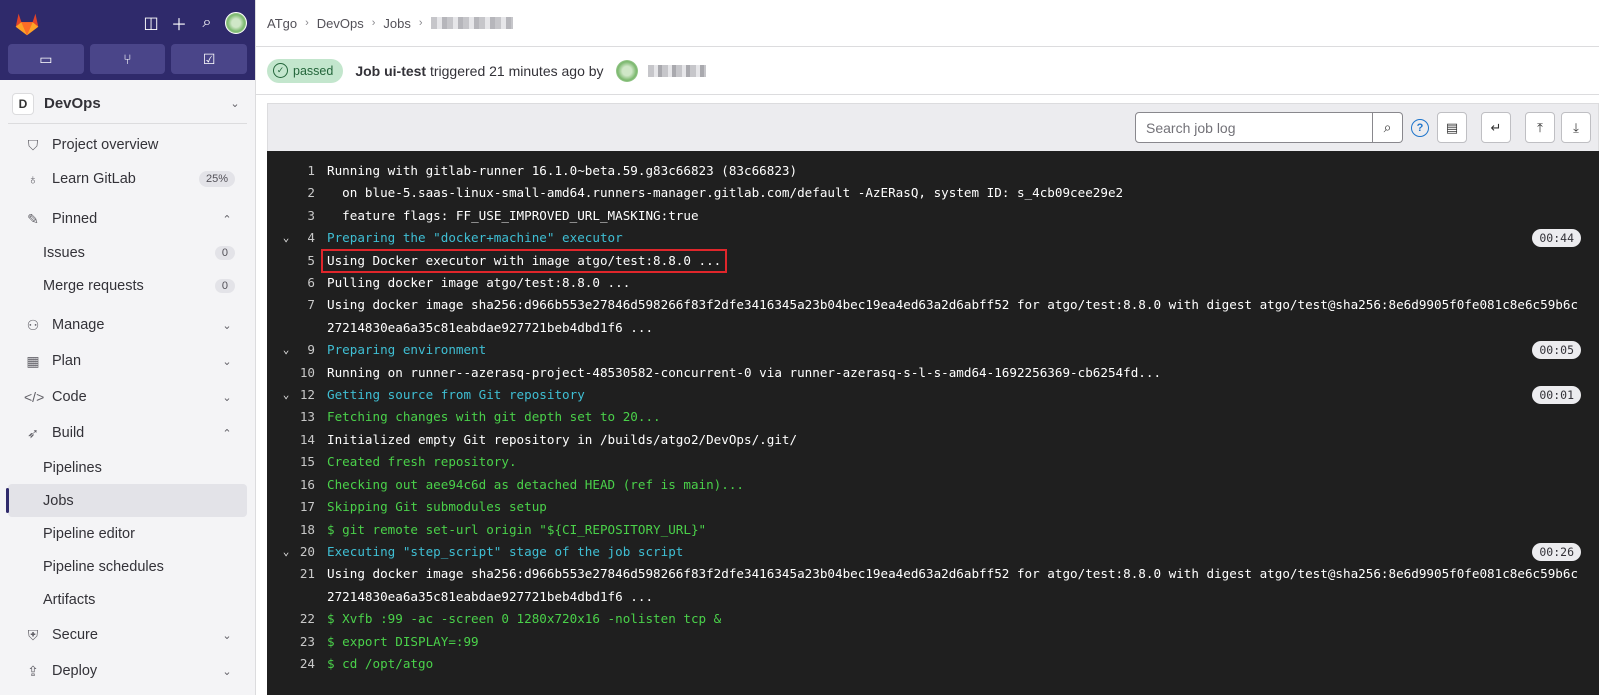  What do you see at coordinates (127, 252) in the screenshot?
I see `sidebar-item-issues: Issues 0` at bounding box center [127, 252].